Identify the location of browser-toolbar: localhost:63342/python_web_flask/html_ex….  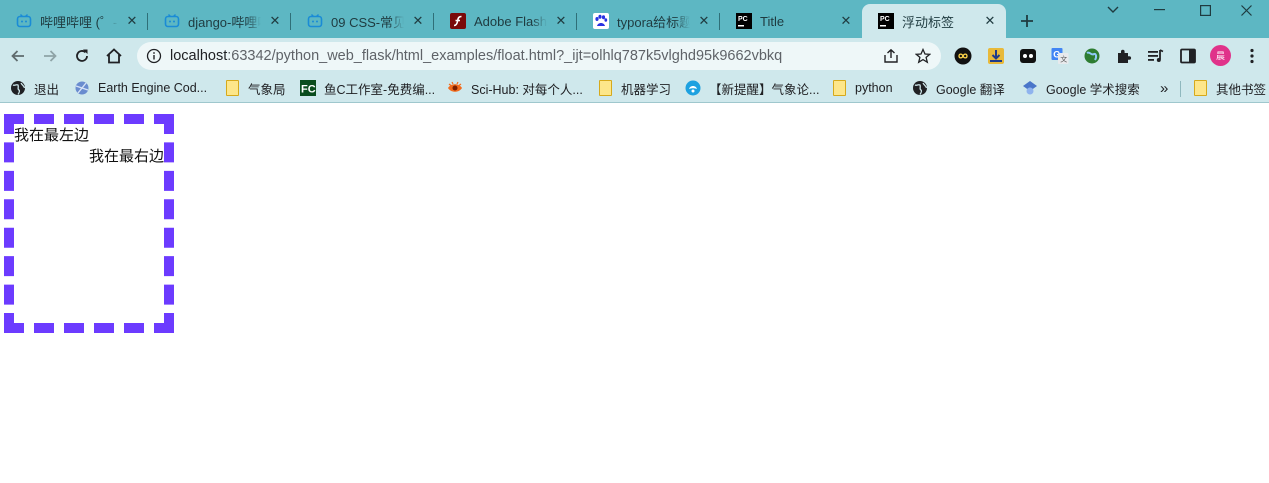
(634, 56).